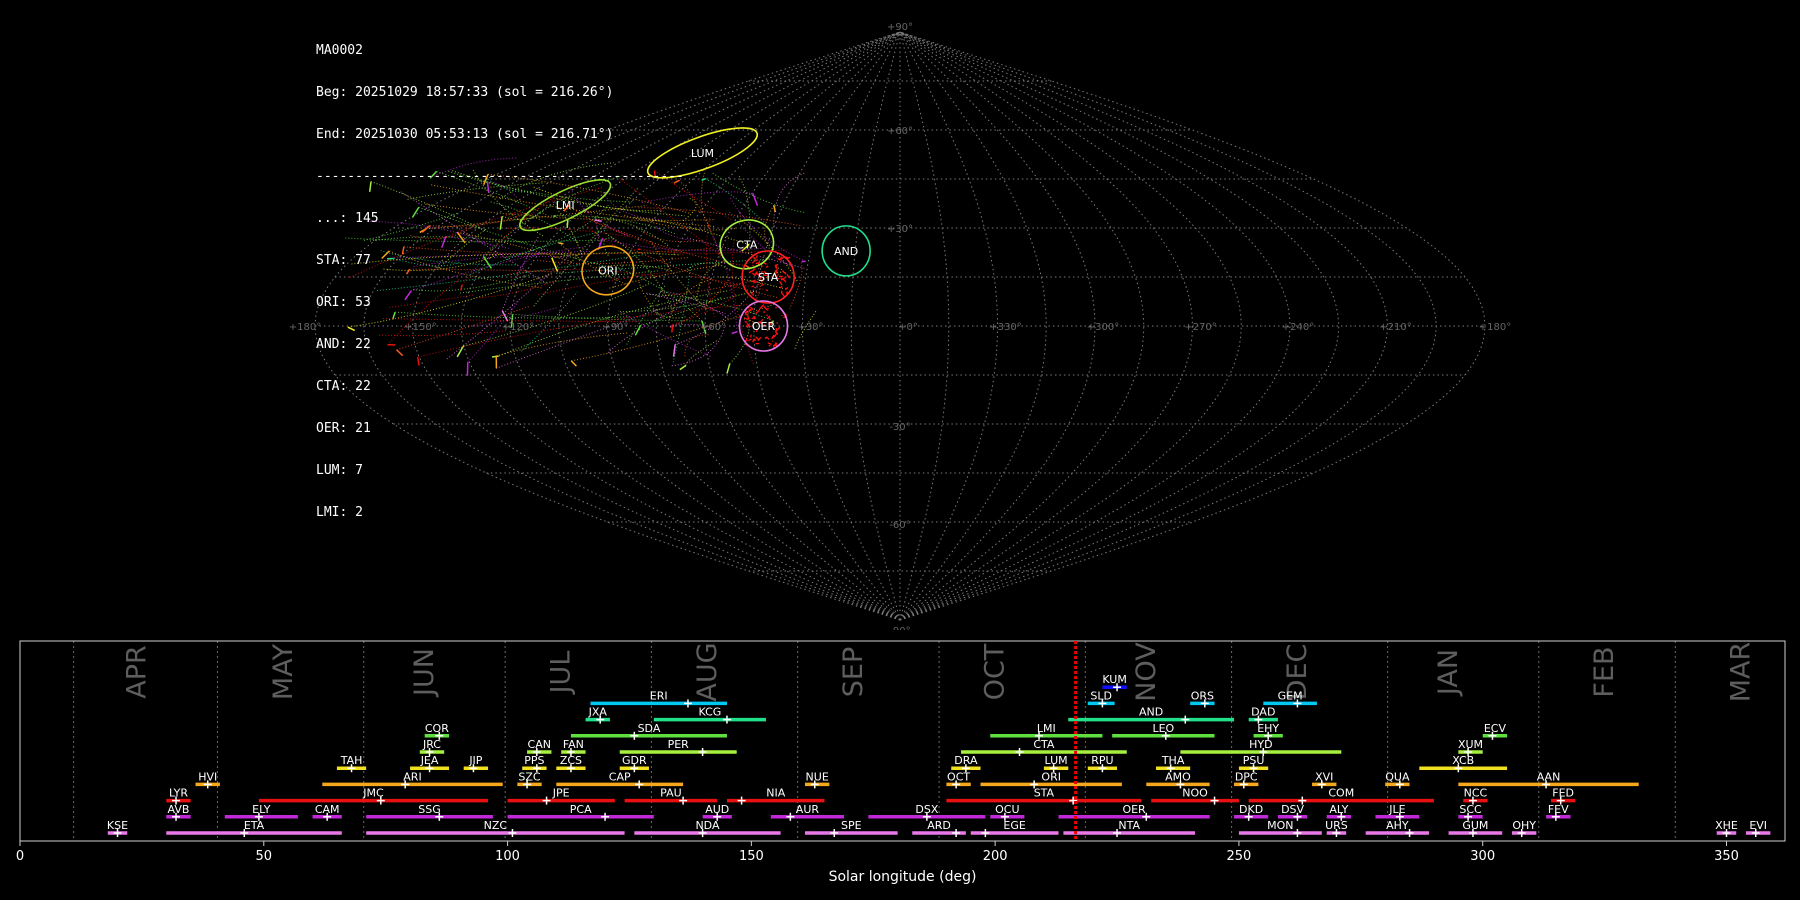 The image size is (1800, 900). Describe the element at coordinates (179, 809) in the screenshot. I see `shower-label: AVB` at that location.